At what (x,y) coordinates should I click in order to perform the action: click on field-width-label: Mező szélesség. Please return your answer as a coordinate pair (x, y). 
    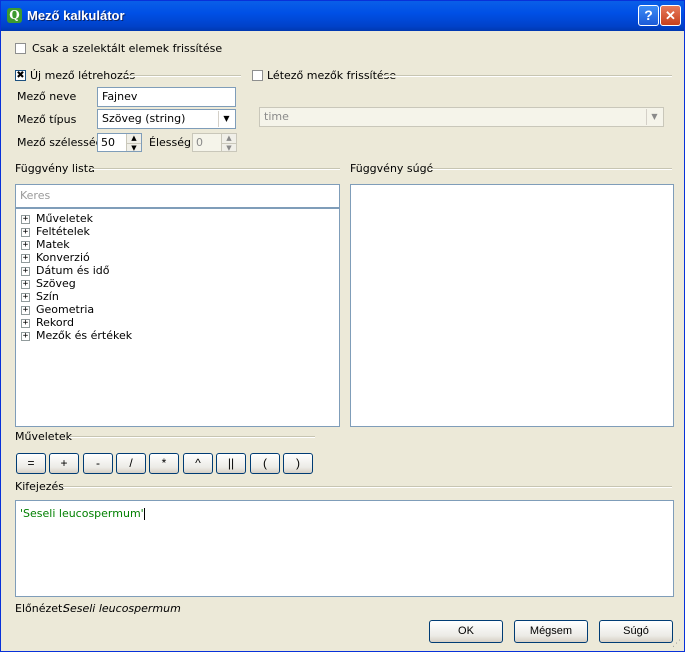
    Looking at the image, I should click on (60, 142).